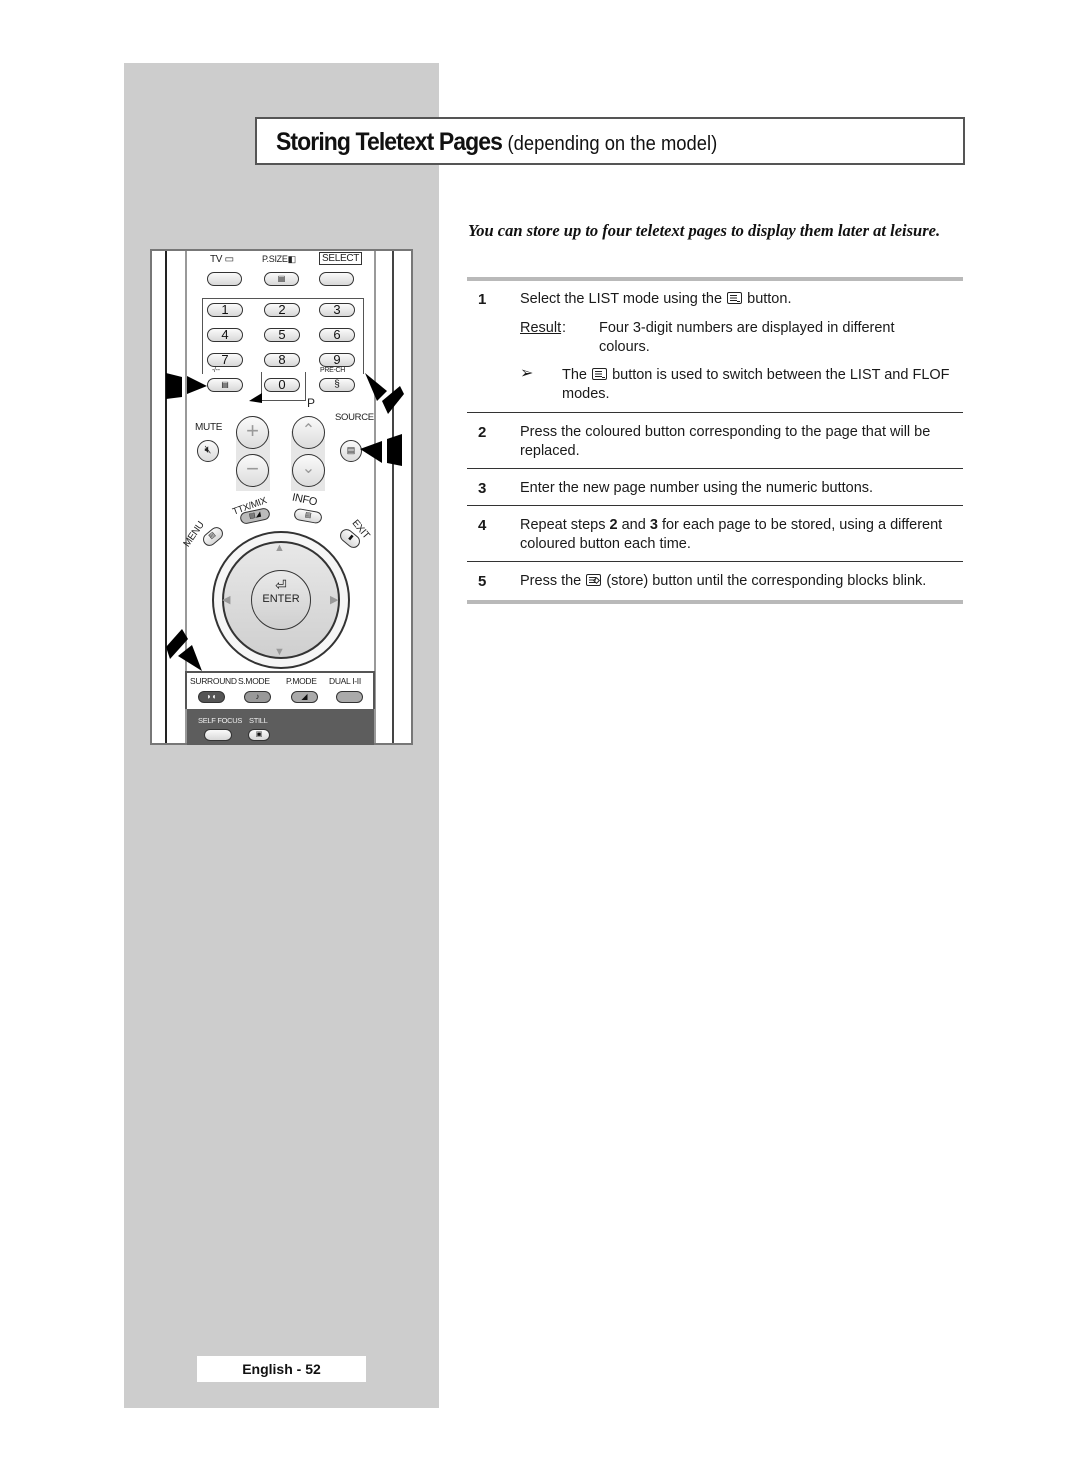  I want to click on step-number: 3, so click(482, 488).